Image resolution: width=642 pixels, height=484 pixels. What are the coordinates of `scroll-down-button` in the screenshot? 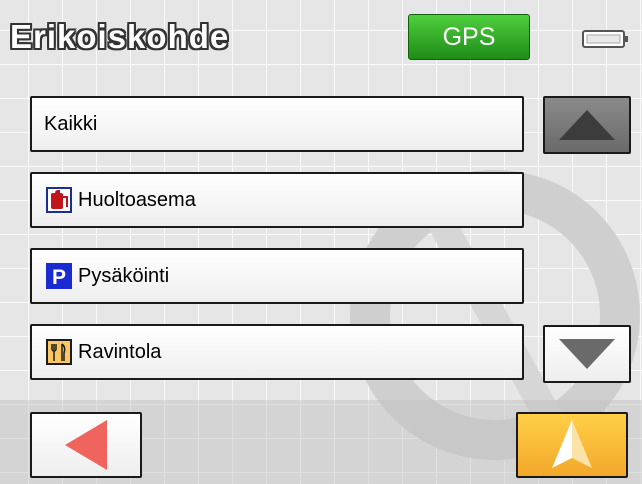 It's located at (587, 354).